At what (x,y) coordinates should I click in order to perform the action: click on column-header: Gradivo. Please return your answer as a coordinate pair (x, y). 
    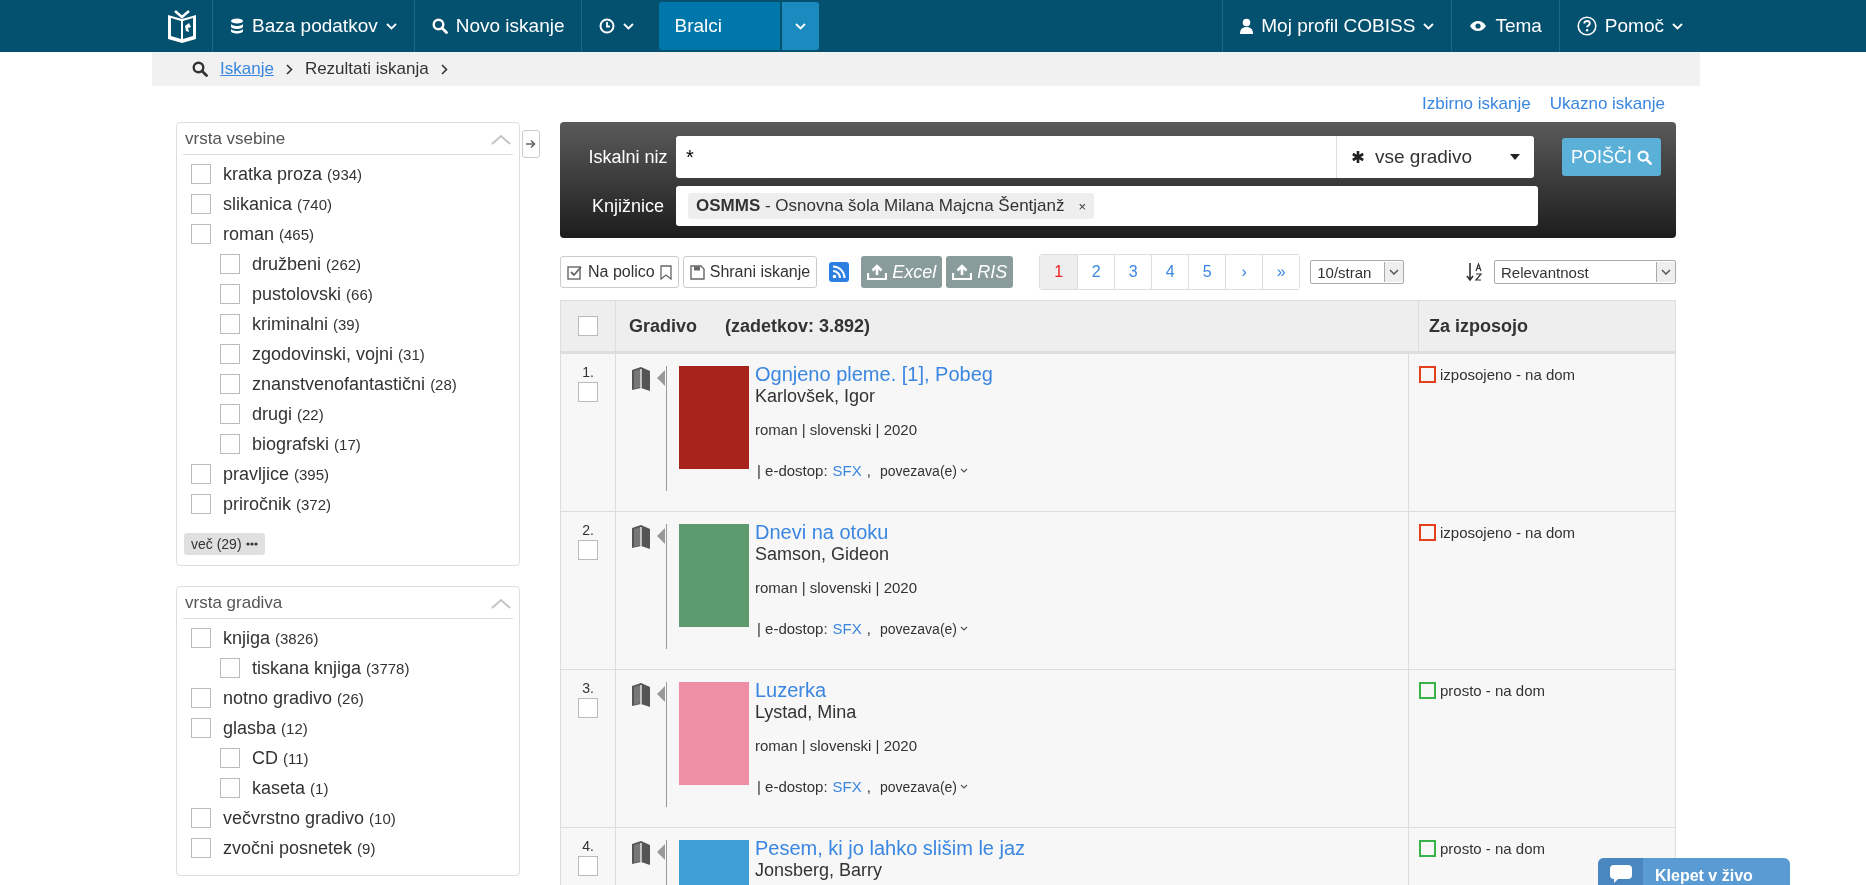
    Looking at the image, I should click on (663, 326).